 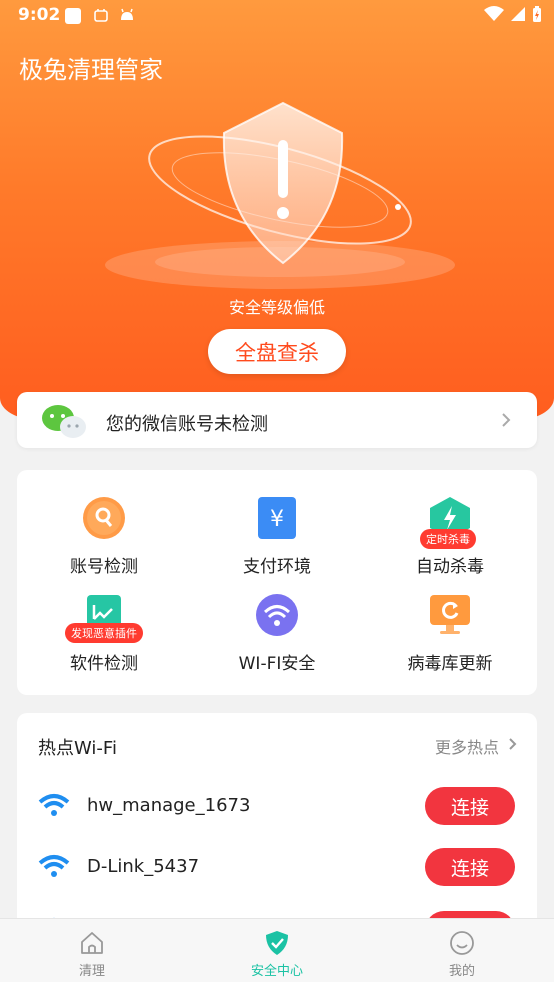 What do you see at coordinates (143, 866) in the screenshot?
I see `wifi-name: D-Link_5437` at bounding box center [143, 866].